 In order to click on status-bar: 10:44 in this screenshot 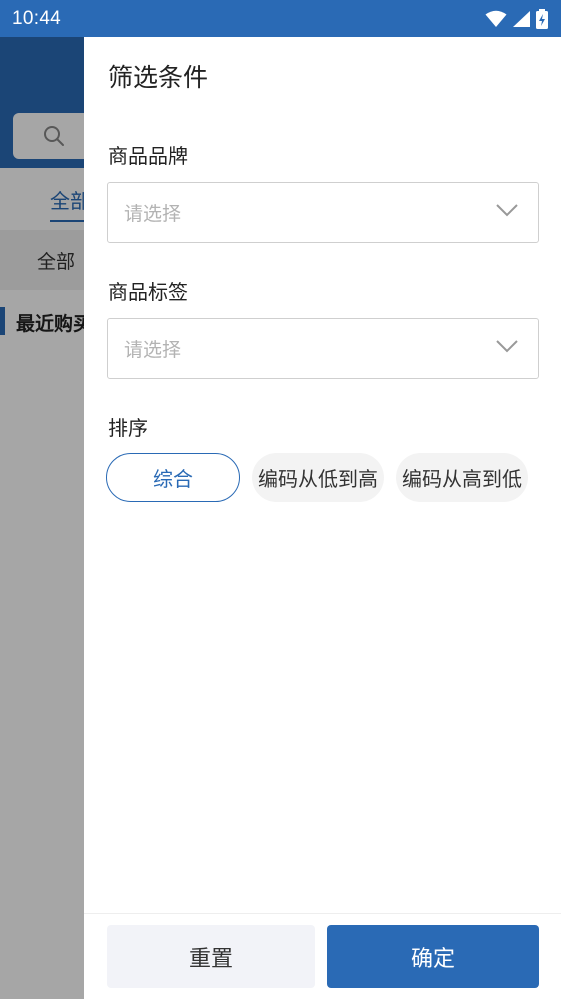, I will do `click(280, 18)`.